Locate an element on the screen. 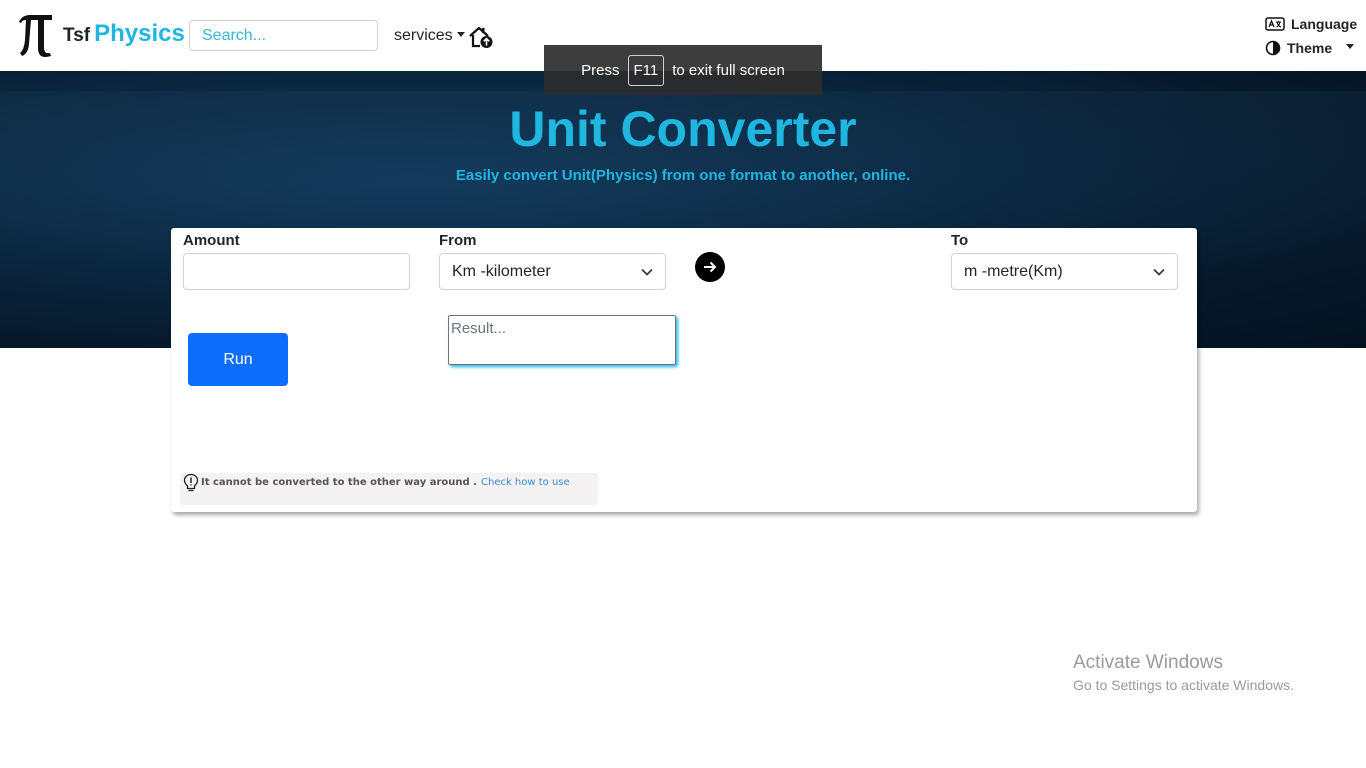 The image size is (1366, 768). amount-input is located at coordinates (296, 271).